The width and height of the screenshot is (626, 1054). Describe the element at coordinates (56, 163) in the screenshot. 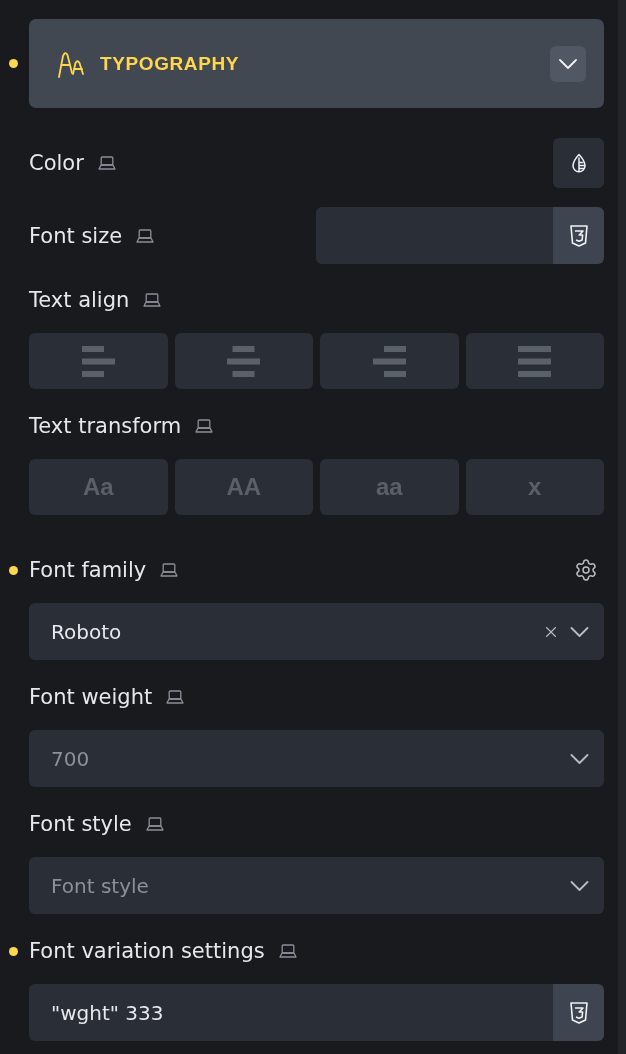

I see `field-label: Color` at that location.